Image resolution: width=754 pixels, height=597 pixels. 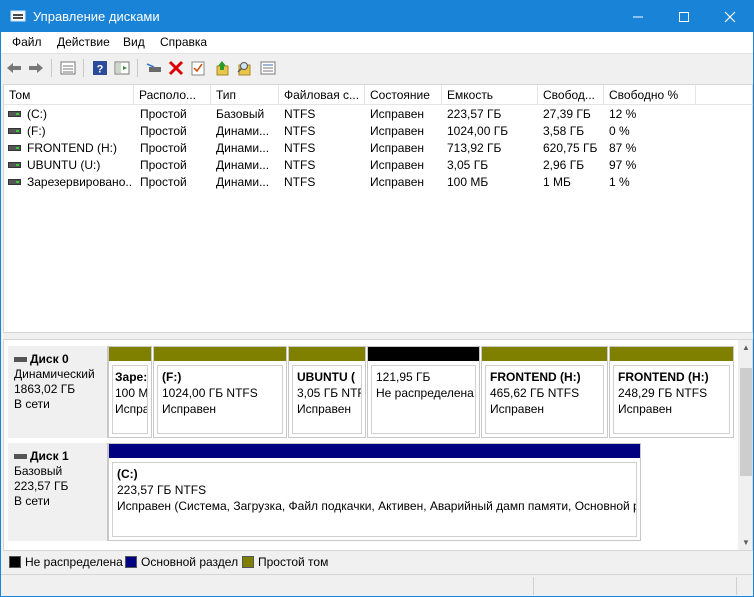 What do you see at coordinates (564, 165) in the screenshot?
I see `volume-free: 2,96 ГБ` at bounding box center [564, 165].